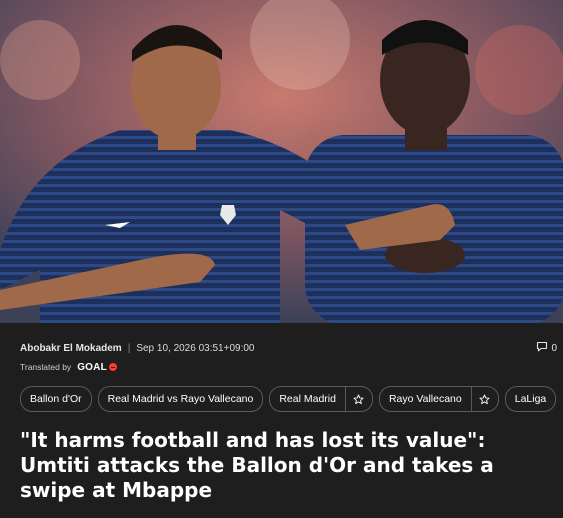 The width and height of the screenshot is (563, 518). What do you see at coordinates (46, 367) in the screenshot?
I see `translated-label: Translated by` at bounding box center [46, 367].